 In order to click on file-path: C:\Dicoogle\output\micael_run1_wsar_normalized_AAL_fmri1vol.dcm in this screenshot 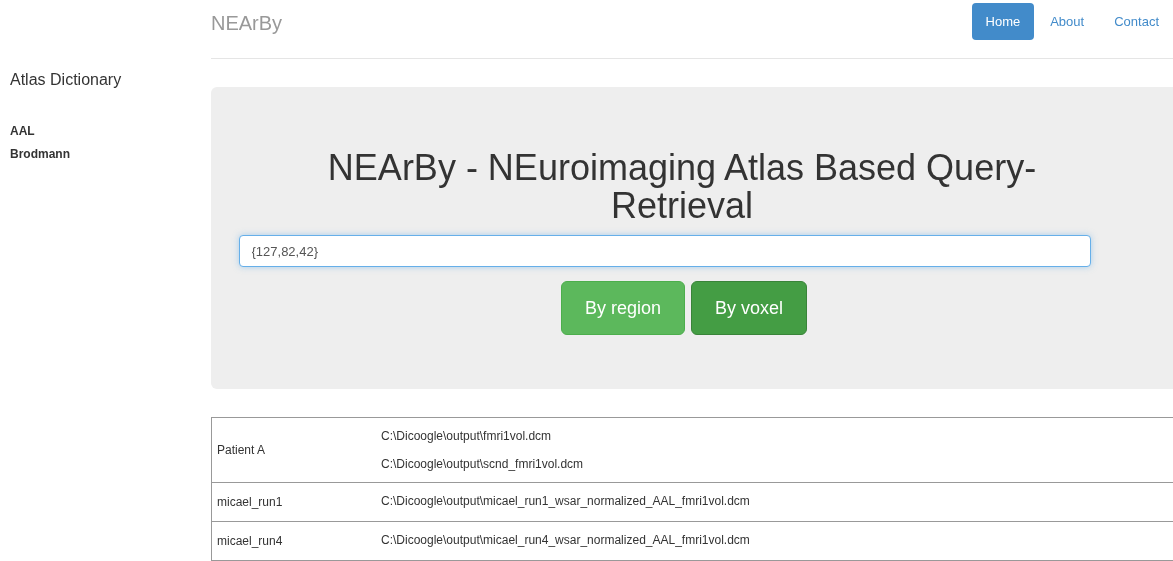, I will do `click(565, 501)`.